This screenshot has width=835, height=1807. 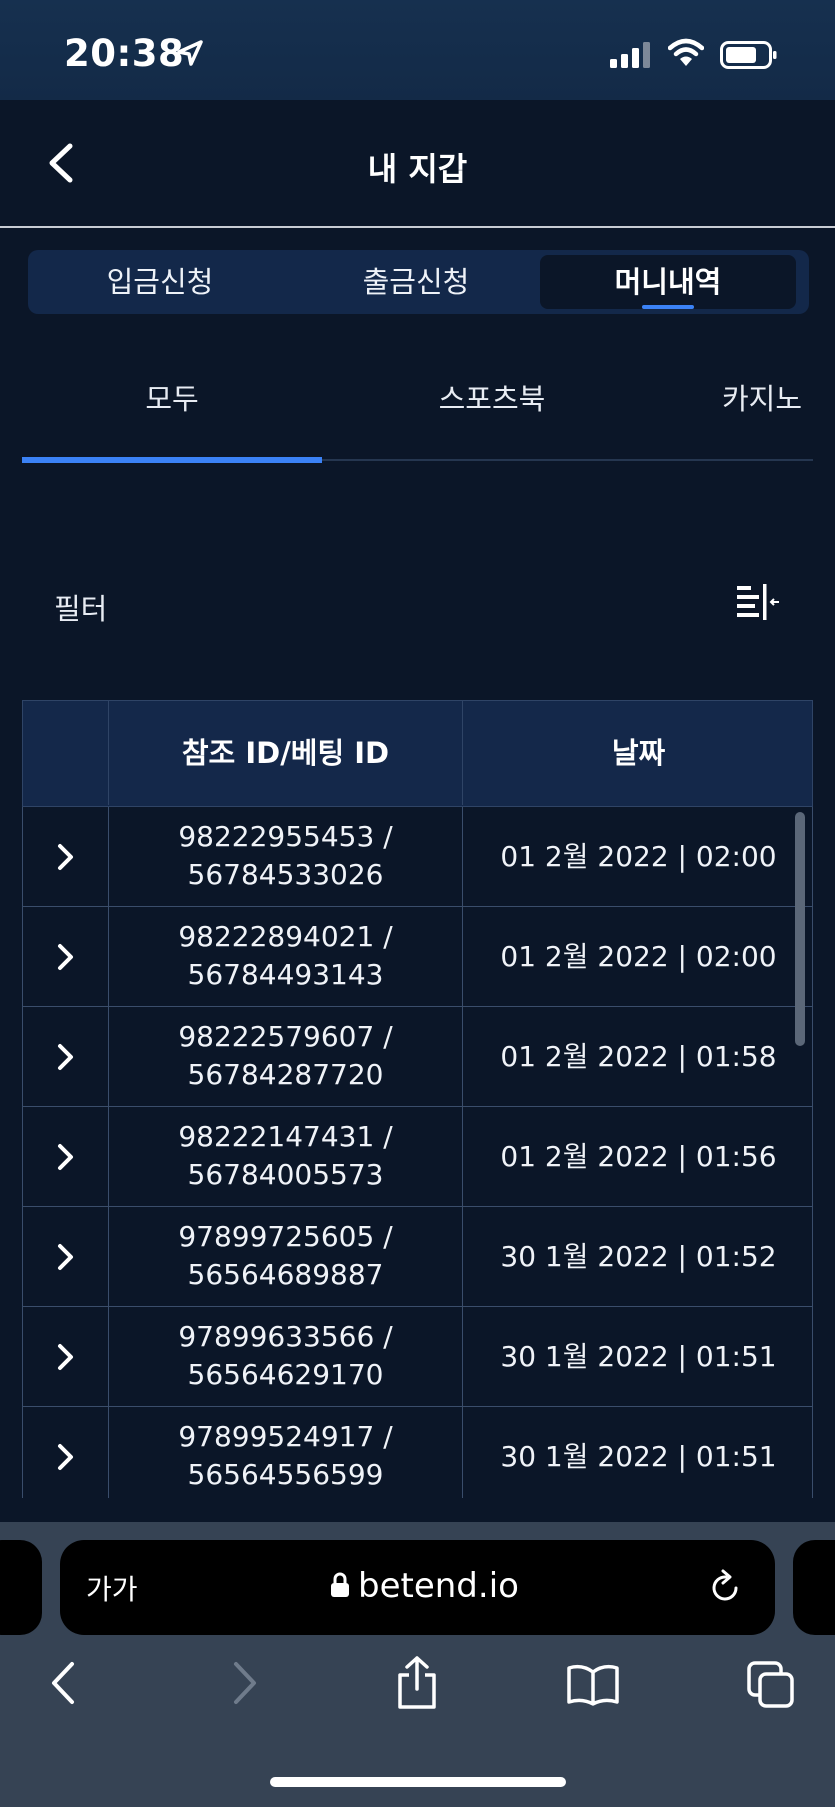 I want to click on ref-id: 98222579607 /, so click(x=285, y=1036).